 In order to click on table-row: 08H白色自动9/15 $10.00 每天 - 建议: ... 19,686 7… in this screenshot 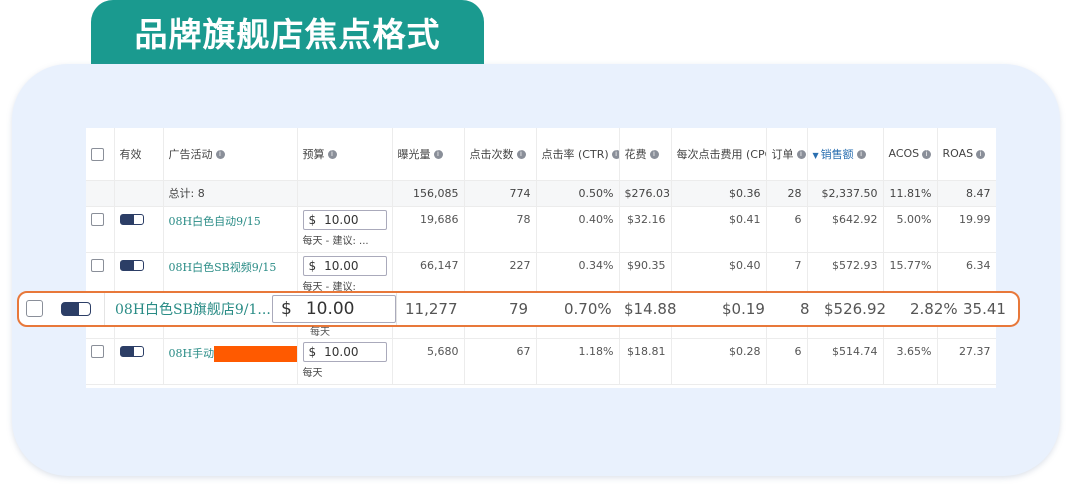, I will do `click(541, 229)`.